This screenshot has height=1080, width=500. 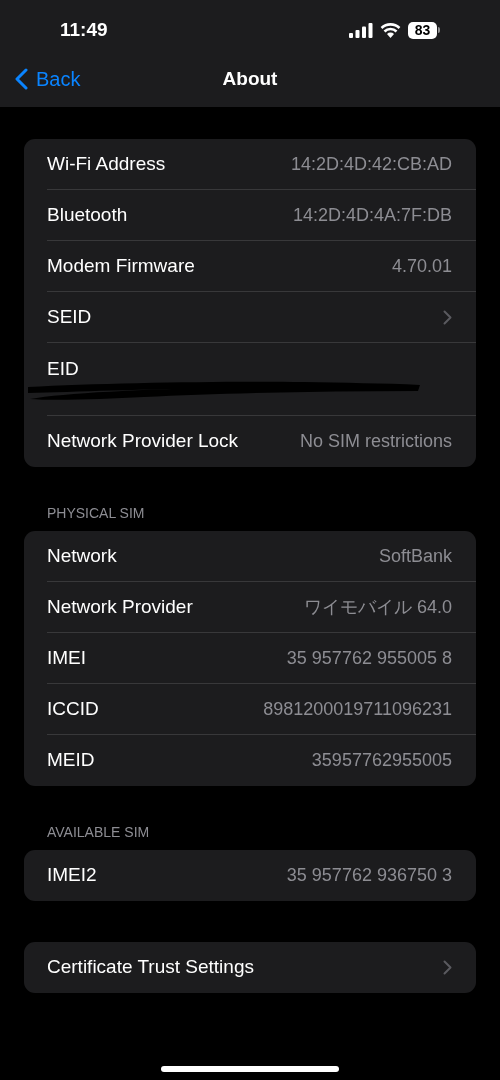 I want to click on row-label: EID, so click(x=63, y=368).